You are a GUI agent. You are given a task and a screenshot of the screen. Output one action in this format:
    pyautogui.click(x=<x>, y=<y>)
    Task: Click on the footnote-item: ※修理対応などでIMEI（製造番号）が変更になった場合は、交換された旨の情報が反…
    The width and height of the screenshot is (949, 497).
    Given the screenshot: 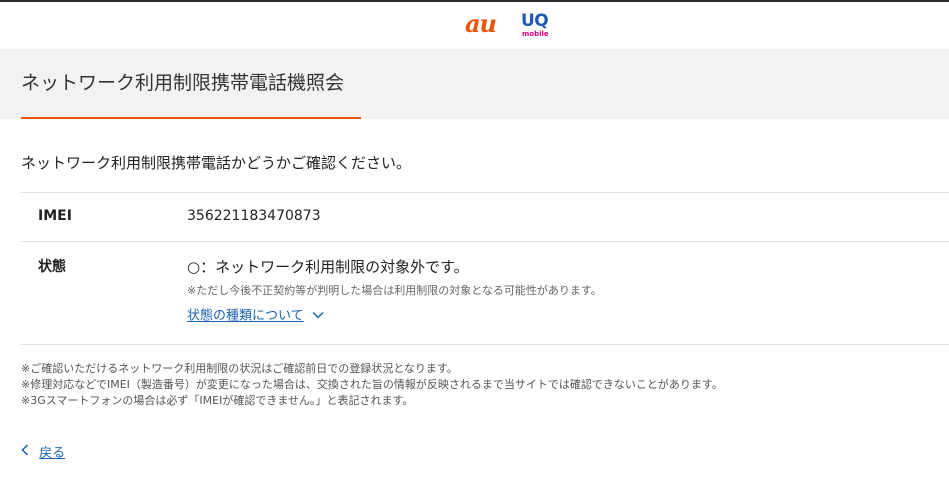 What is the action you would take?
    pyautogui.click(x=372, y=384)
    